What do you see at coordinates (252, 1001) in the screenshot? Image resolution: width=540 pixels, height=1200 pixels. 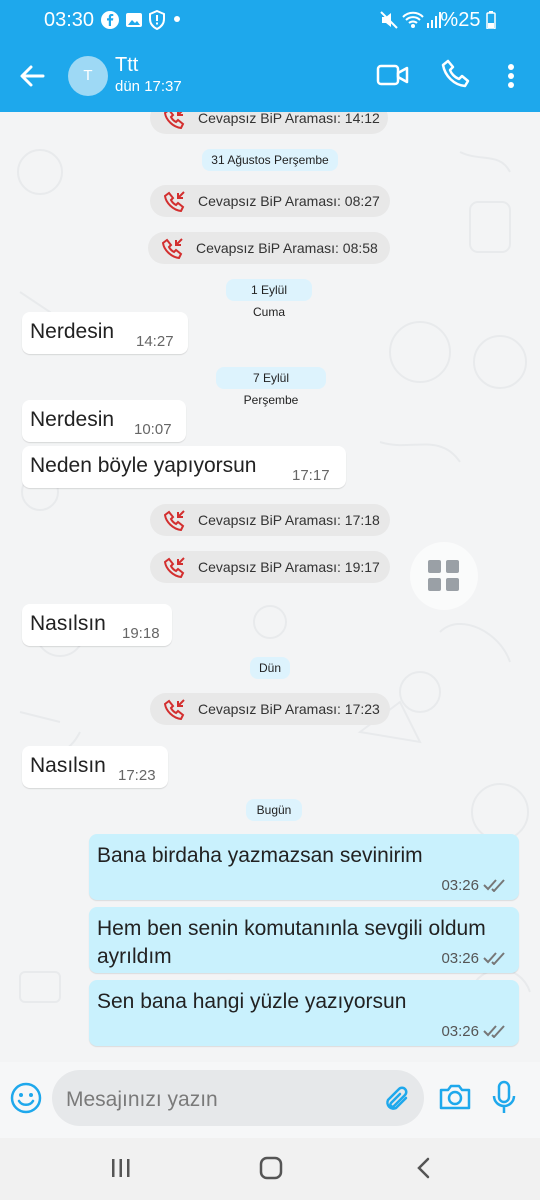 I see `message-text: Sen bana hangi yüzle yazıyorsun` at bounding box center [252, 1001].